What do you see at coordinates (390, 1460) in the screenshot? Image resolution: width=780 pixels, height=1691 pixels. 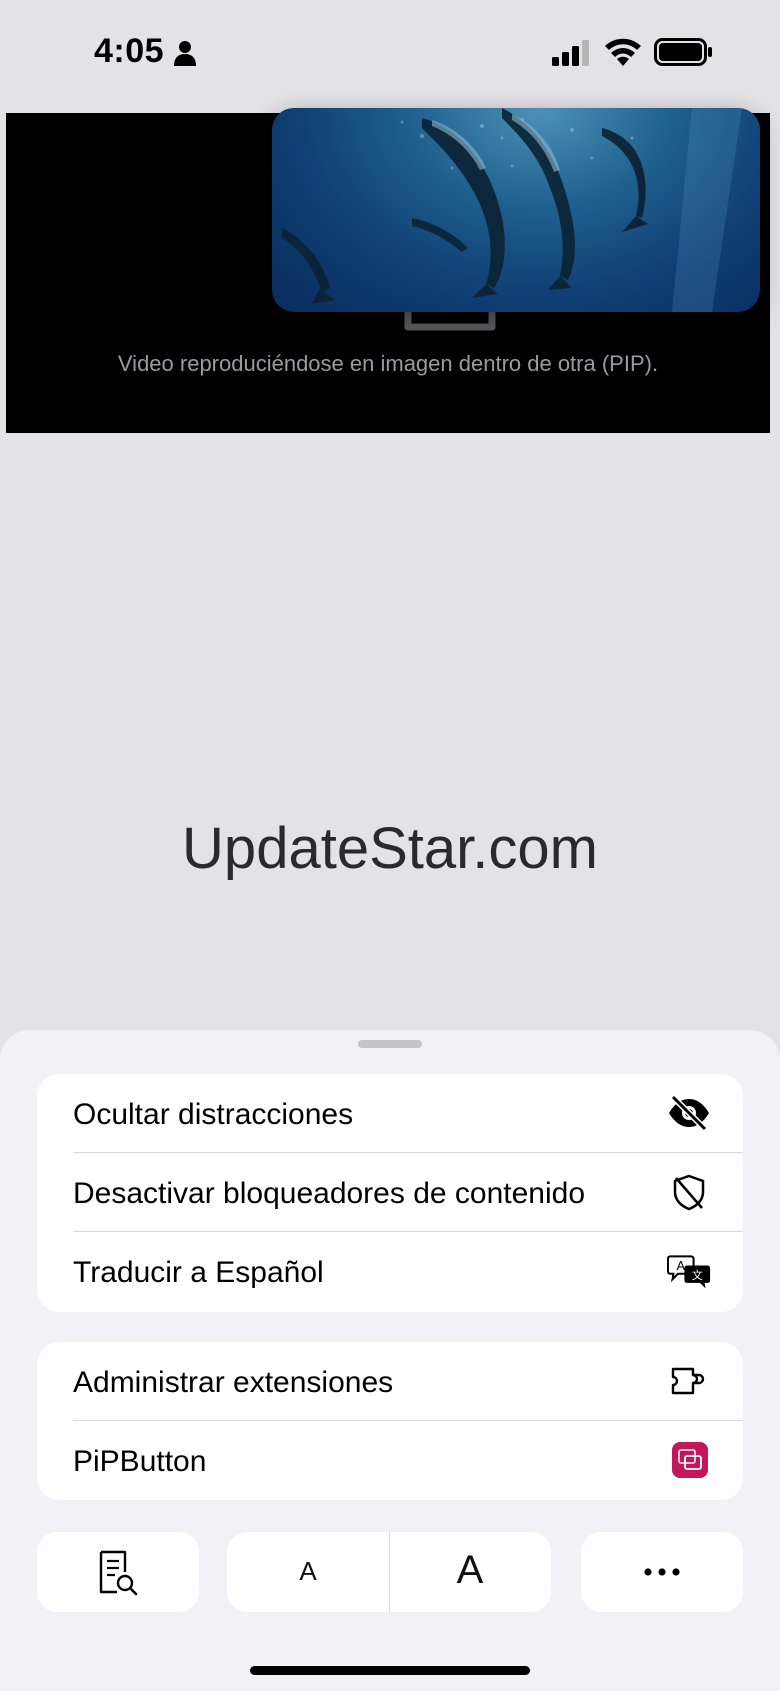 I see `pipbutton-item: PiPButton` at bounding box center [390, 1460].